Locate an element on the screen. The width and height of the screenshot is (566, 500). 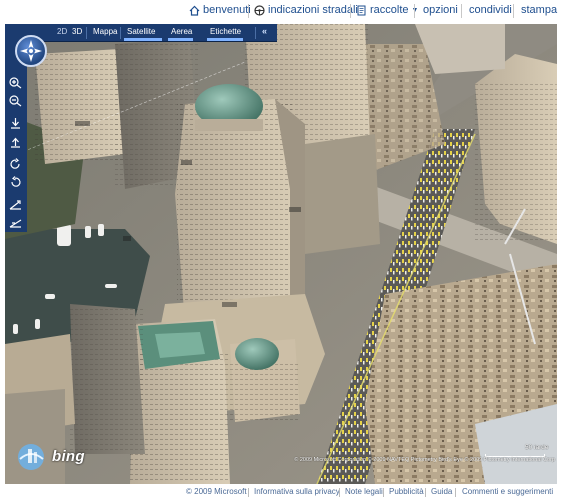
share-link: condividi is located at coordinates (490, 10).